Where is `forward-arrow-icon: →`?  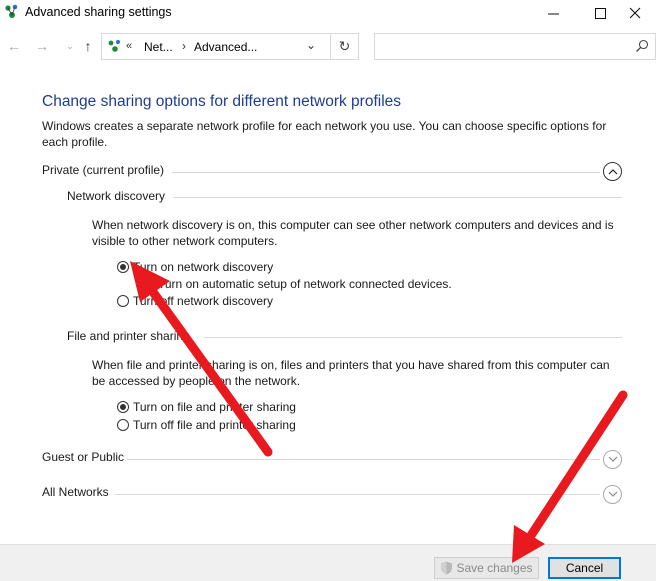
forward-arrow-icon: → is located at coordinates (42, 46).